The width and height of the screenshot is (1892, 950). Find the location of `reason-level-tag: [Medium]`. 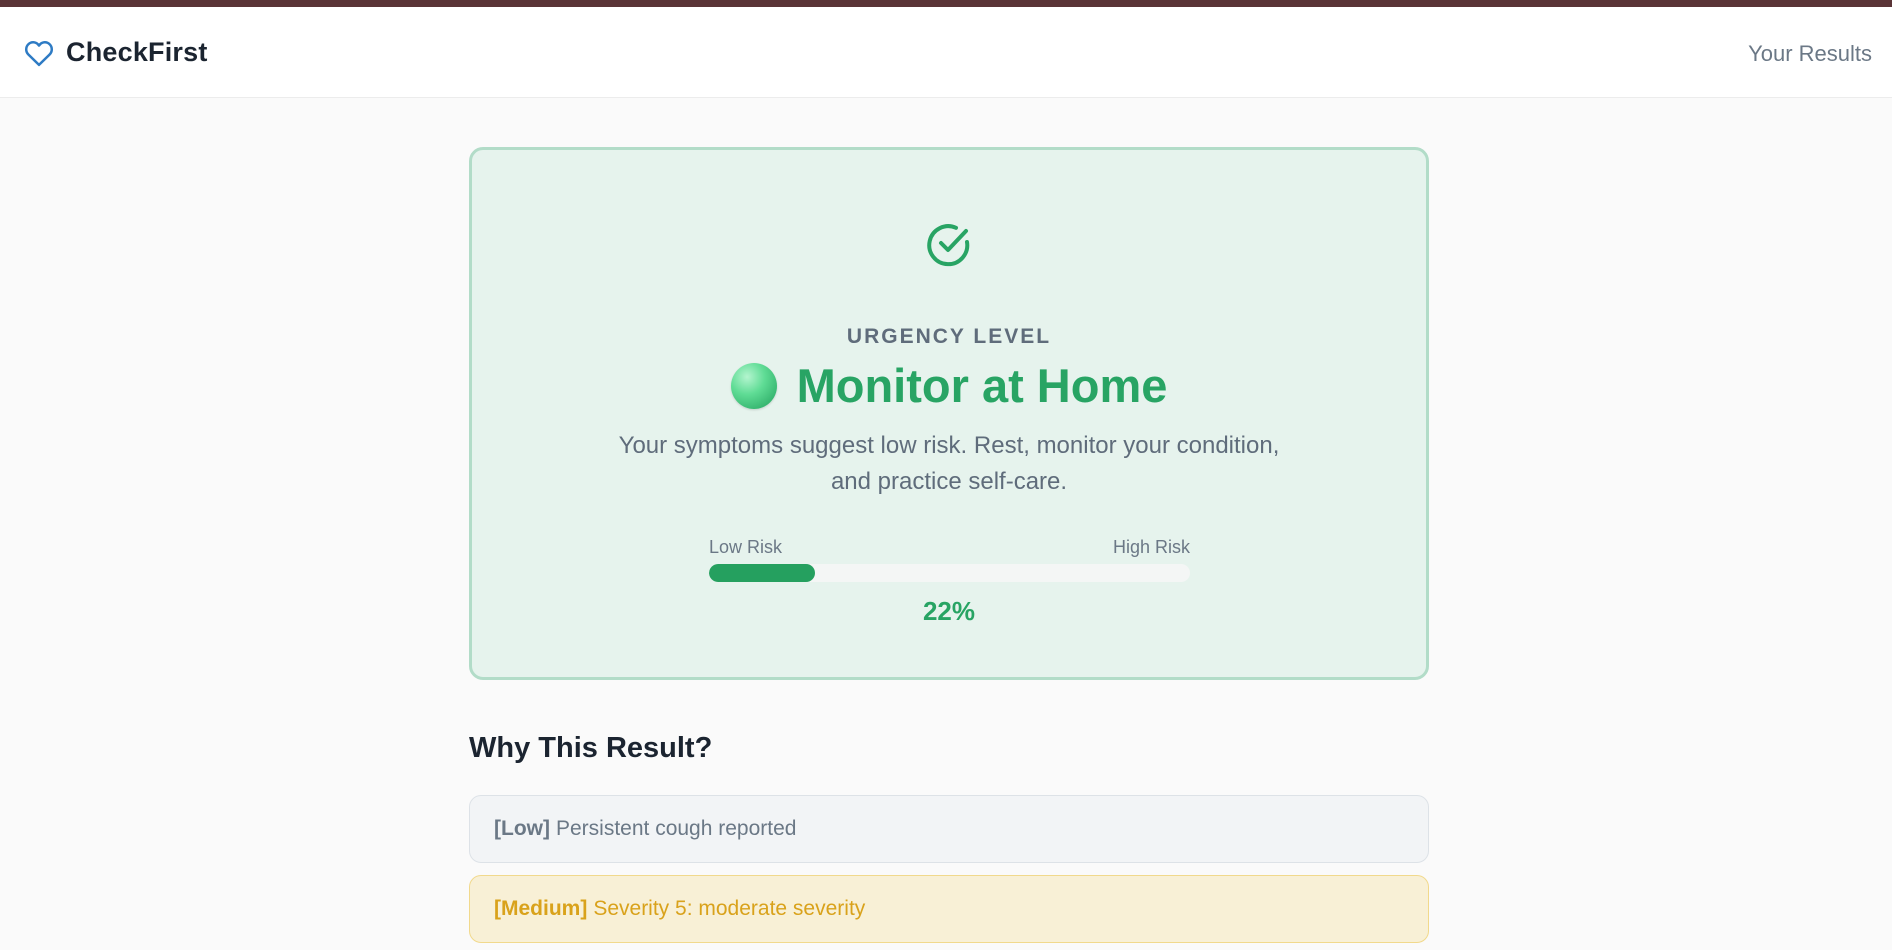

reason-level-tag: [Medium] is located at coordinates (541, 908).